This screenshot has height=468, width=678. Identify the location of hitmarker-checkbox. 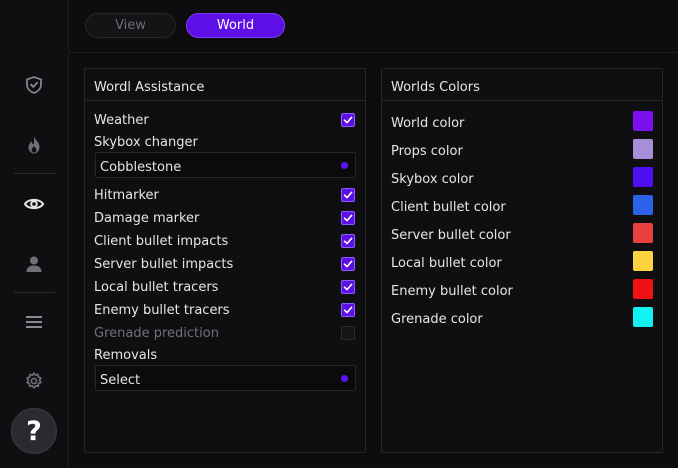
(348, 195).